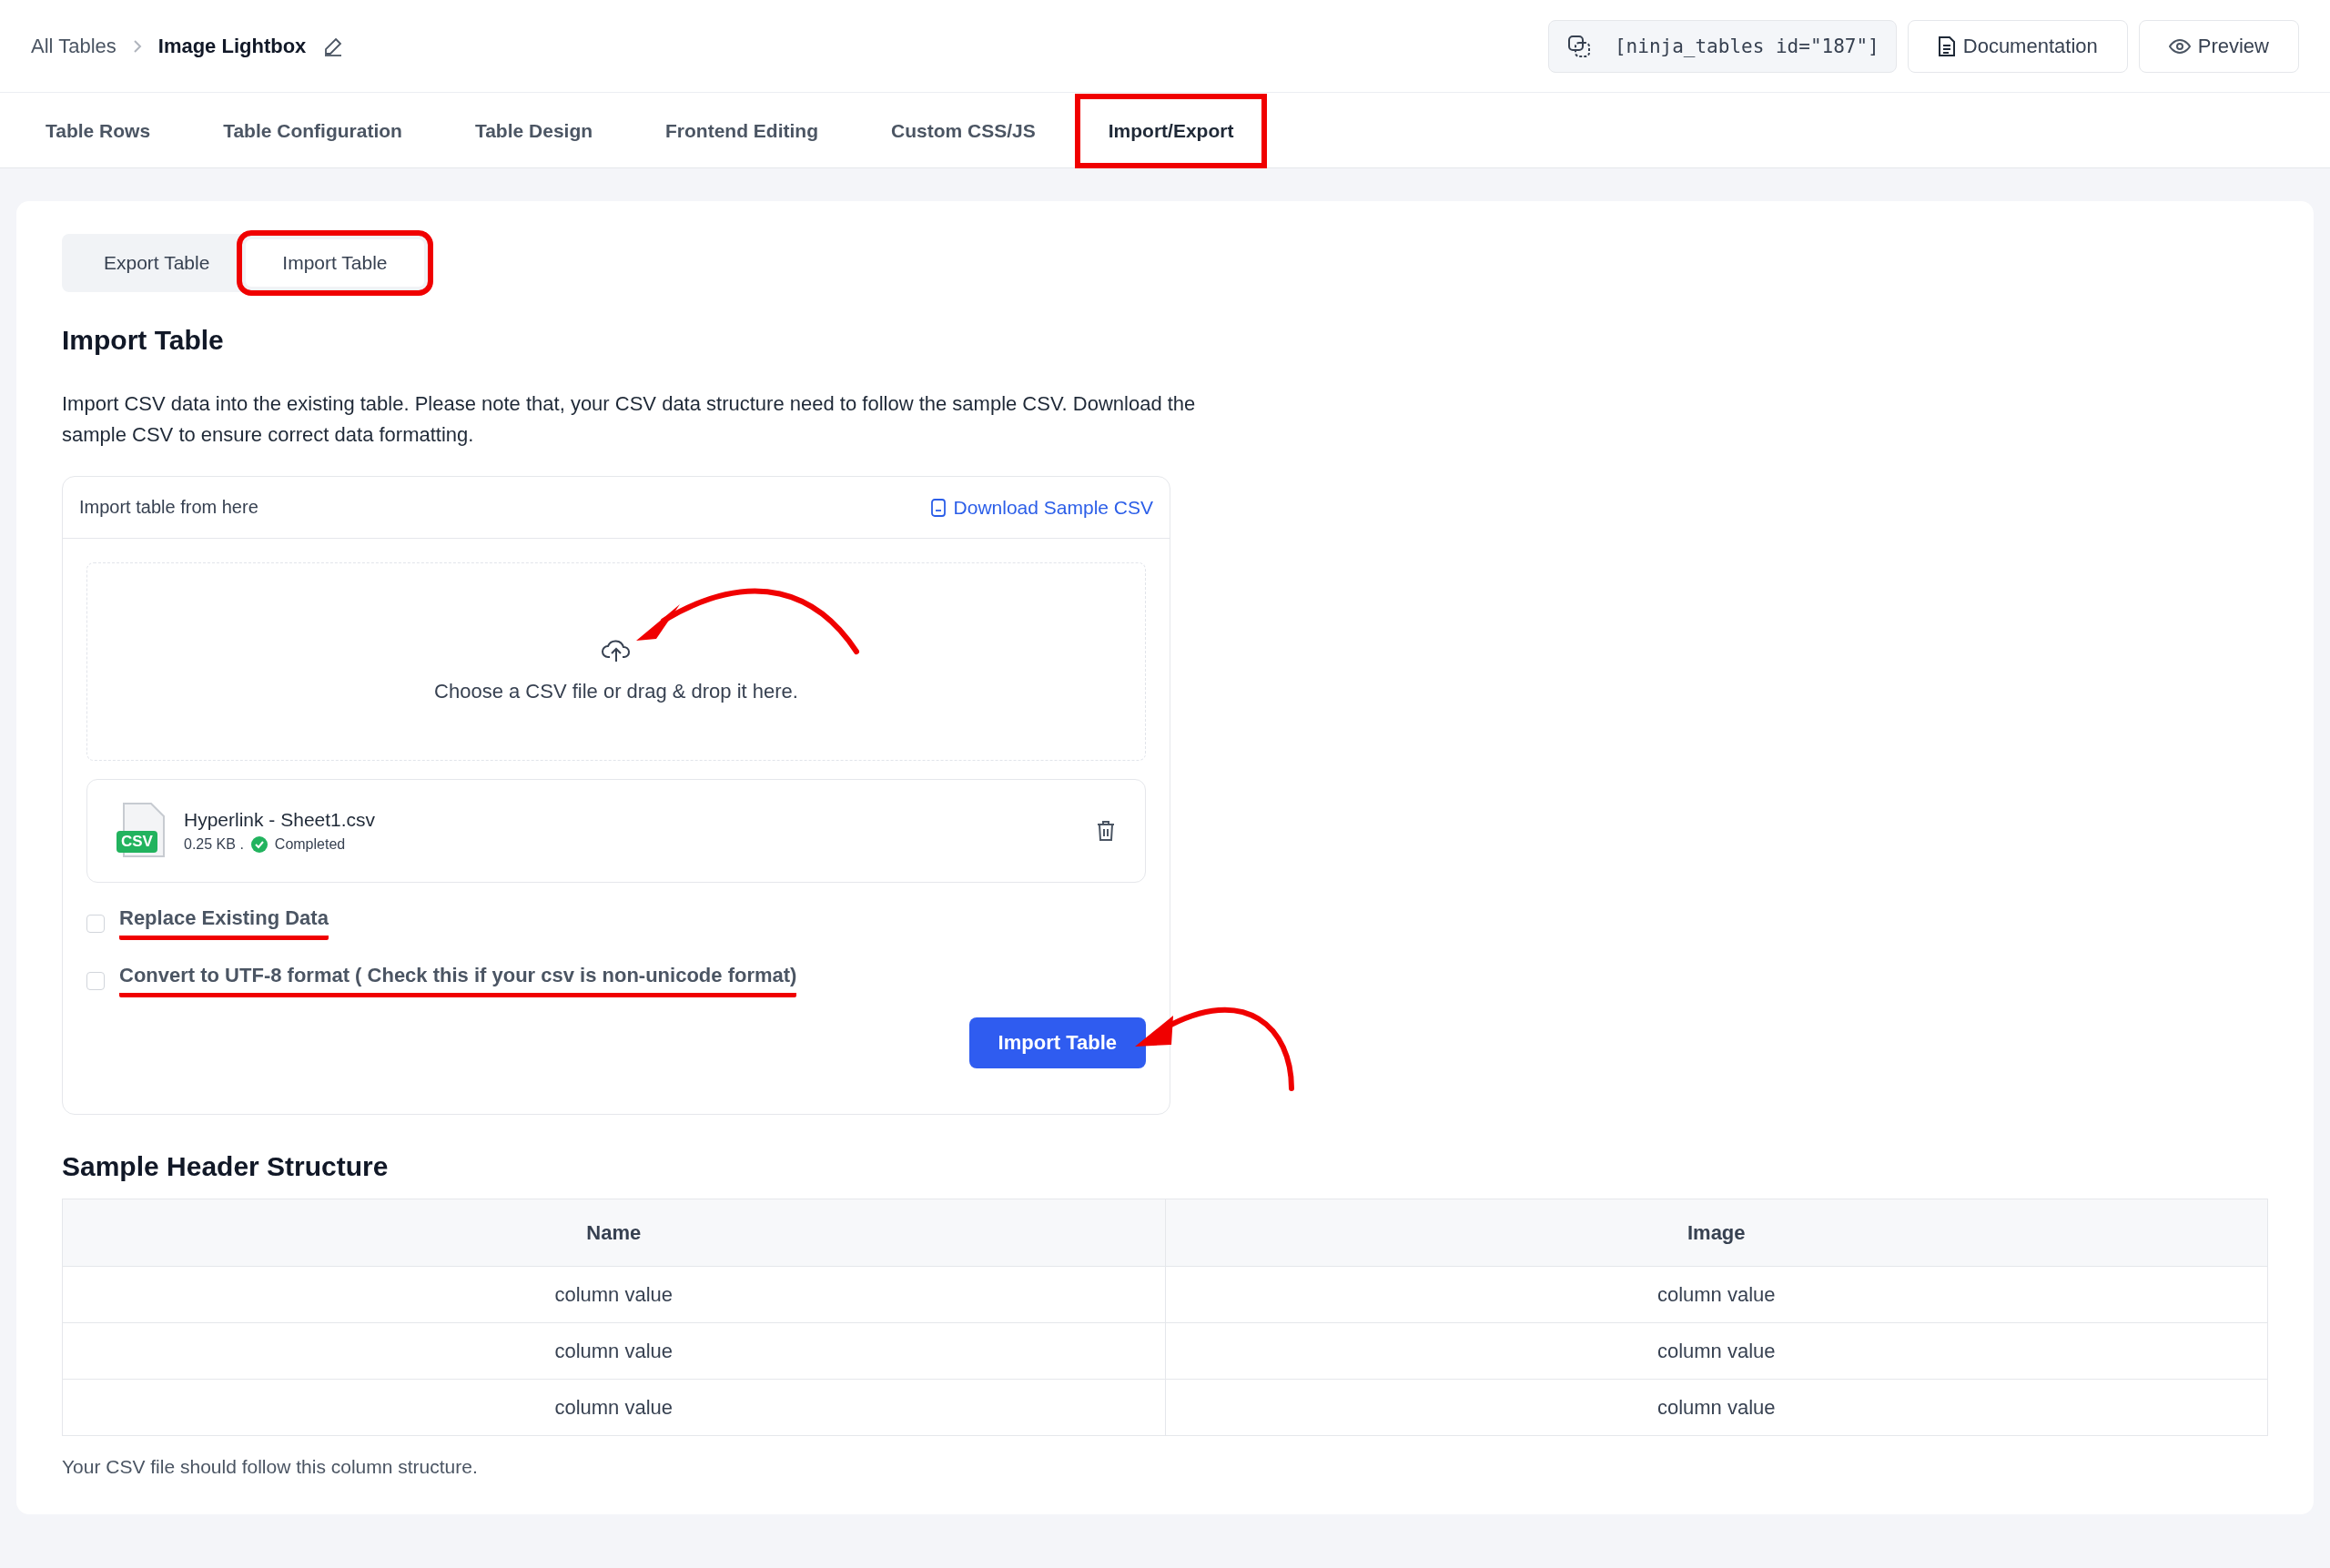 This screenshot has width=2330, height=1568. What do you see at coordinates (1041, 507) in the screenshot?
I see `download-sample-link: Download Sample CSV` at bounding box center [1041, 507].